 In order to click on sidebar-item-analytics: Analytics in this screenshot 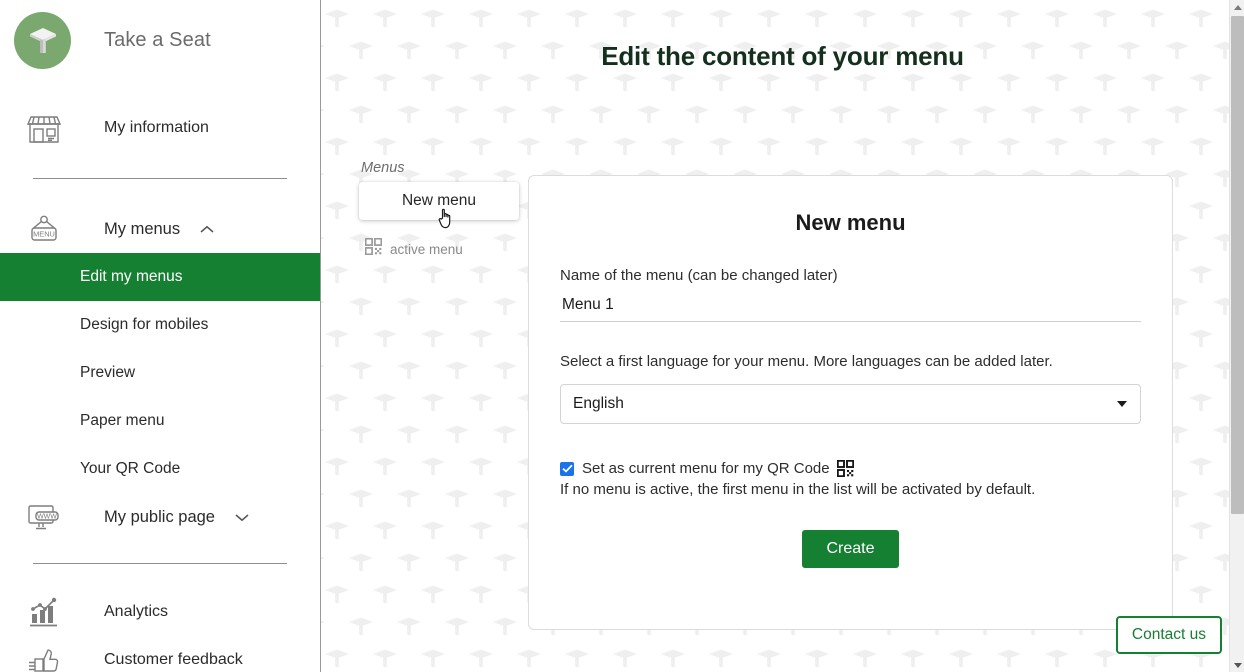, I will do `click(160, 612)`.